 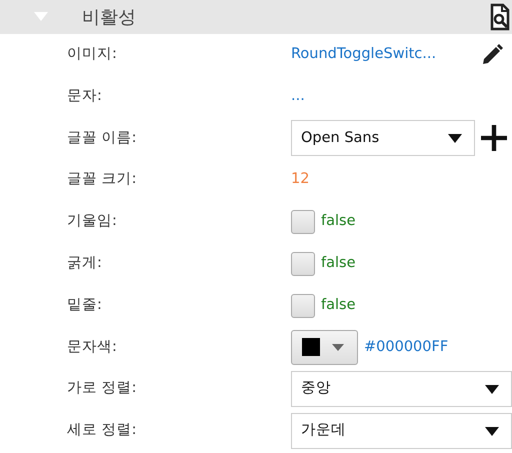 What do you see at coordinates (102, 138) in the screenshot?
I see `property-label: 글꼴 이름:` at bounding box center [102, 138].